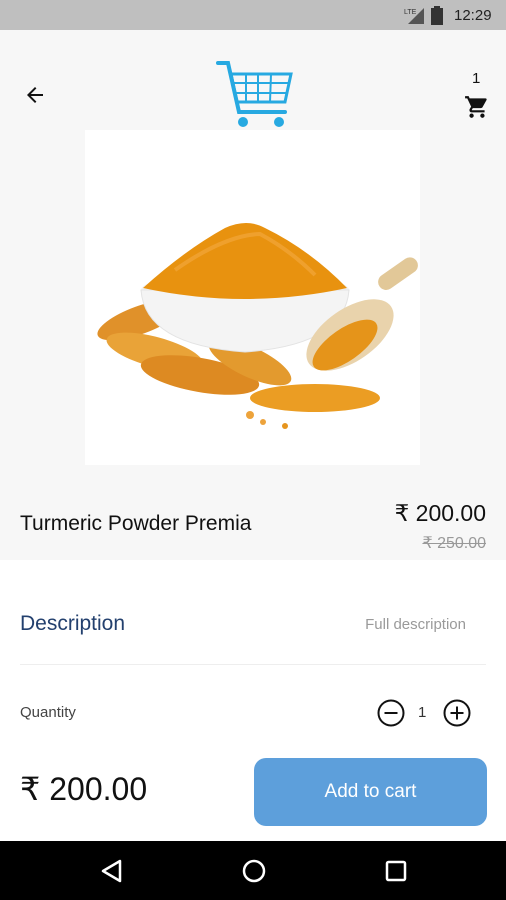 Image resolution: width=506 pixels, height=900 pixels. Describe the element at coordinates (422, 712) in the screenshot. I see `quantity-value: 1` at that location.